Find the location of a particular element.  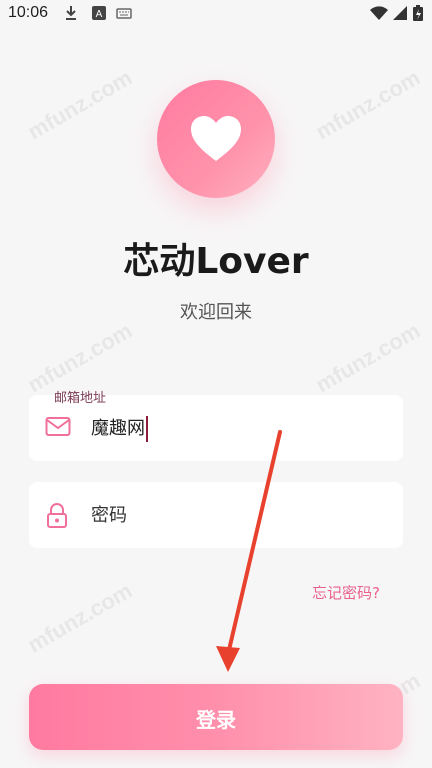

signal-icon is located at coordinates (400, 15).